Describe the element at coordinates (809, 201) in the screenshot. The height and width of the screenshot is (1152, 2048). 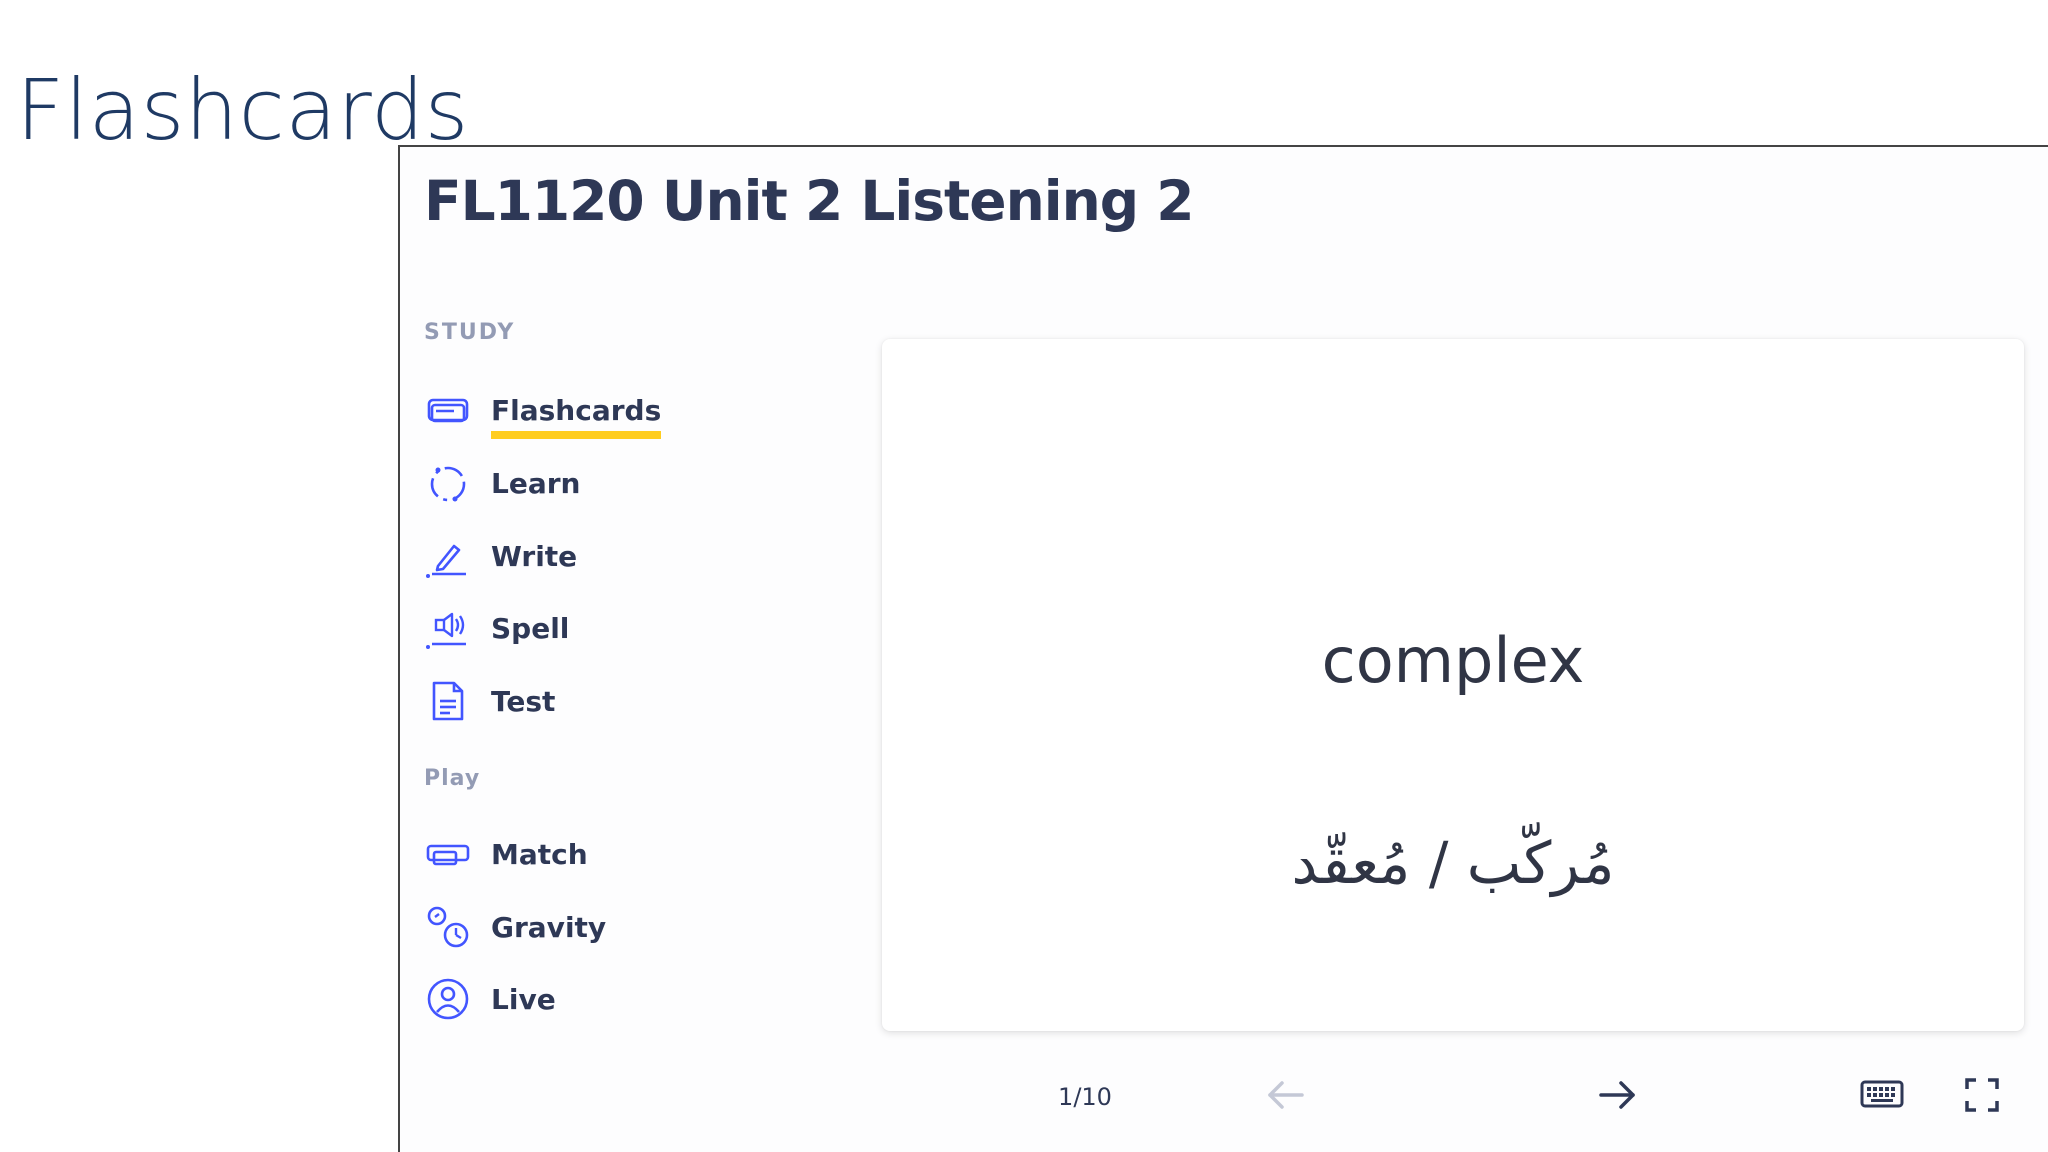
I see `set-title: FL1120 Unit 2 Listening 2` at that location.